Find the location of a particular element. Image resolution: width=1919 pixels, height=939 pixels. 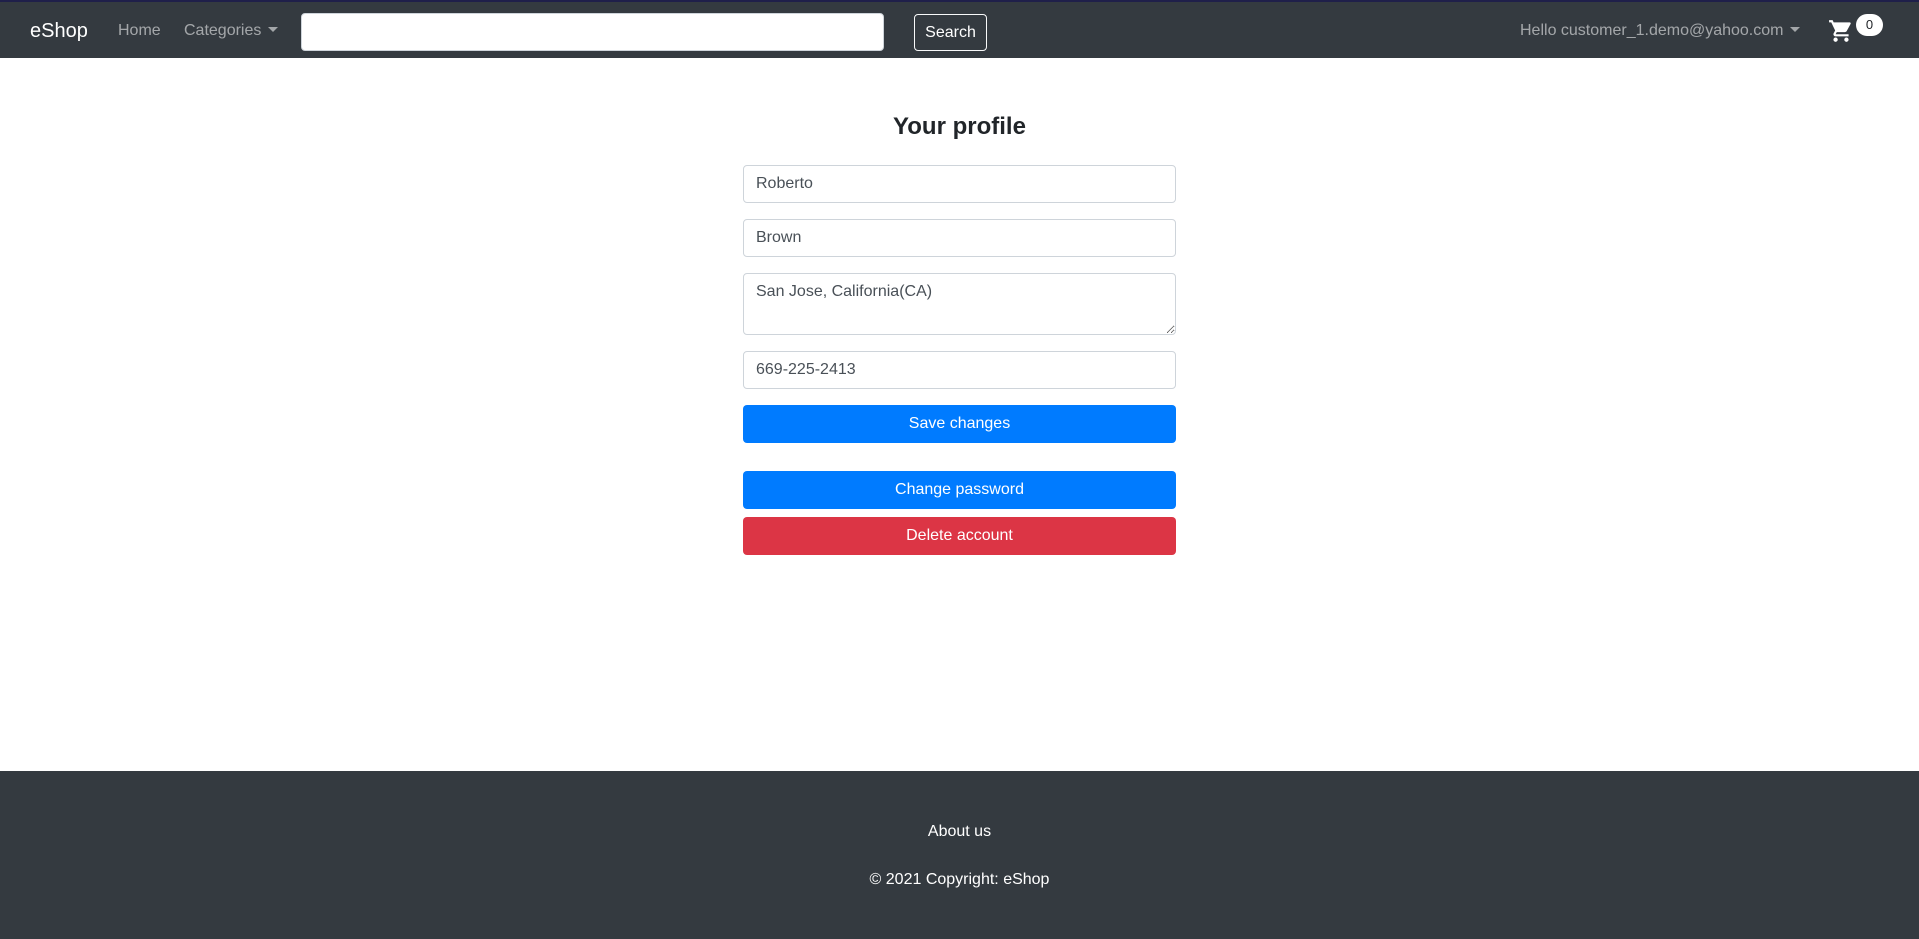

phone-field is located at coordinates (959, 370).